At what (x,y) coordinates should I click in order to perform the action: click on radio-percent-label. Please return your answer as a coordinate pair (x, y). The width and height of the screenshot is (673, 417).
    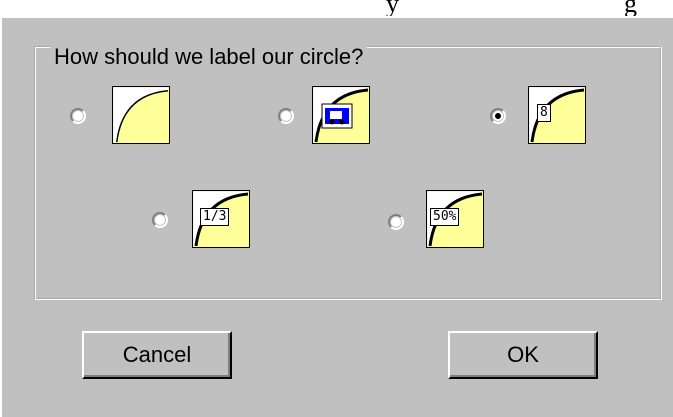
    Looking at the image, I should click on (396, 222).